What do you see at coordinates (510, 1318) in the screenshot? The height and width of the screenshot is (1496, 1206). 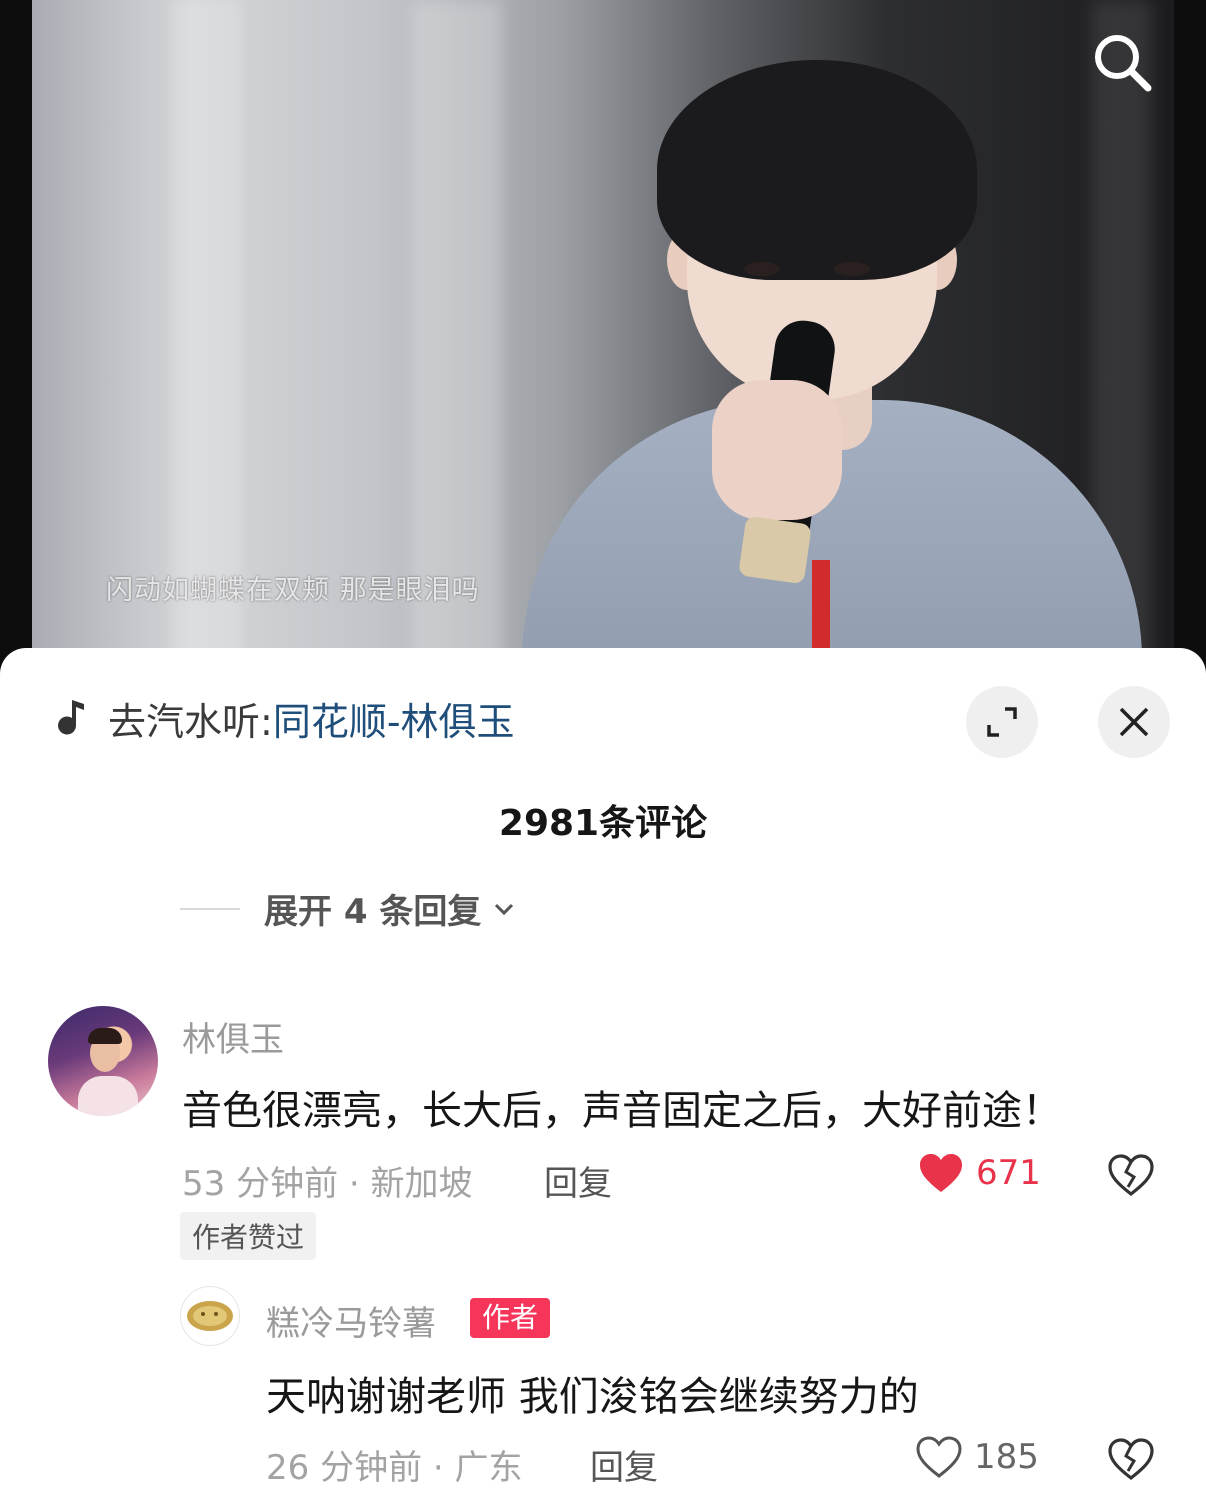 I see `author-tag: 作者` at bounding box center [510, 1318].